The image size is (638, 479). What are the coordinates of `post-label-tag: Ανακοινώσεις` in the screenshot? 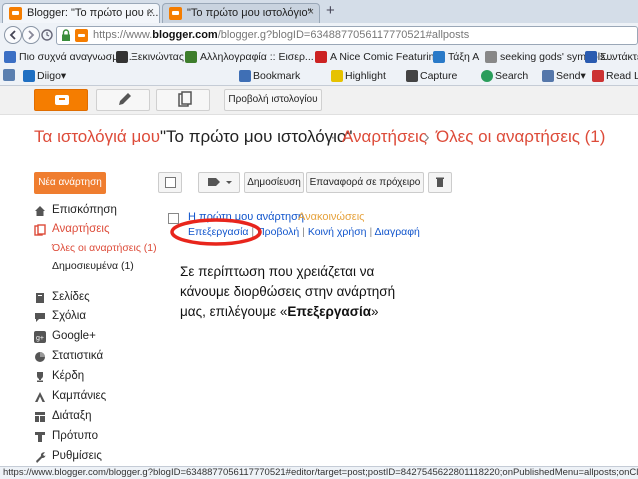 It's located at (331, 217).